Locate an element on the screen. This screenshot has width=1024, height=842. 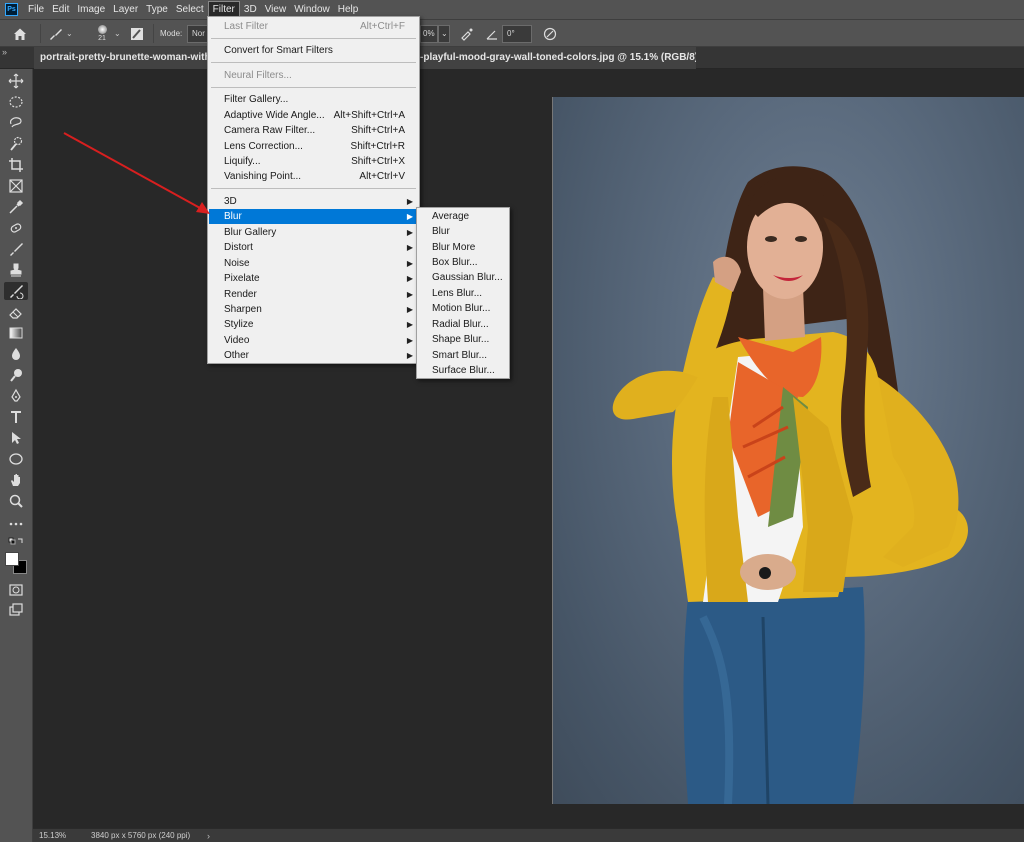
menu-item-last-filter: Last Filter Alt+Ctrl+F is located at coordinates (313, 26).